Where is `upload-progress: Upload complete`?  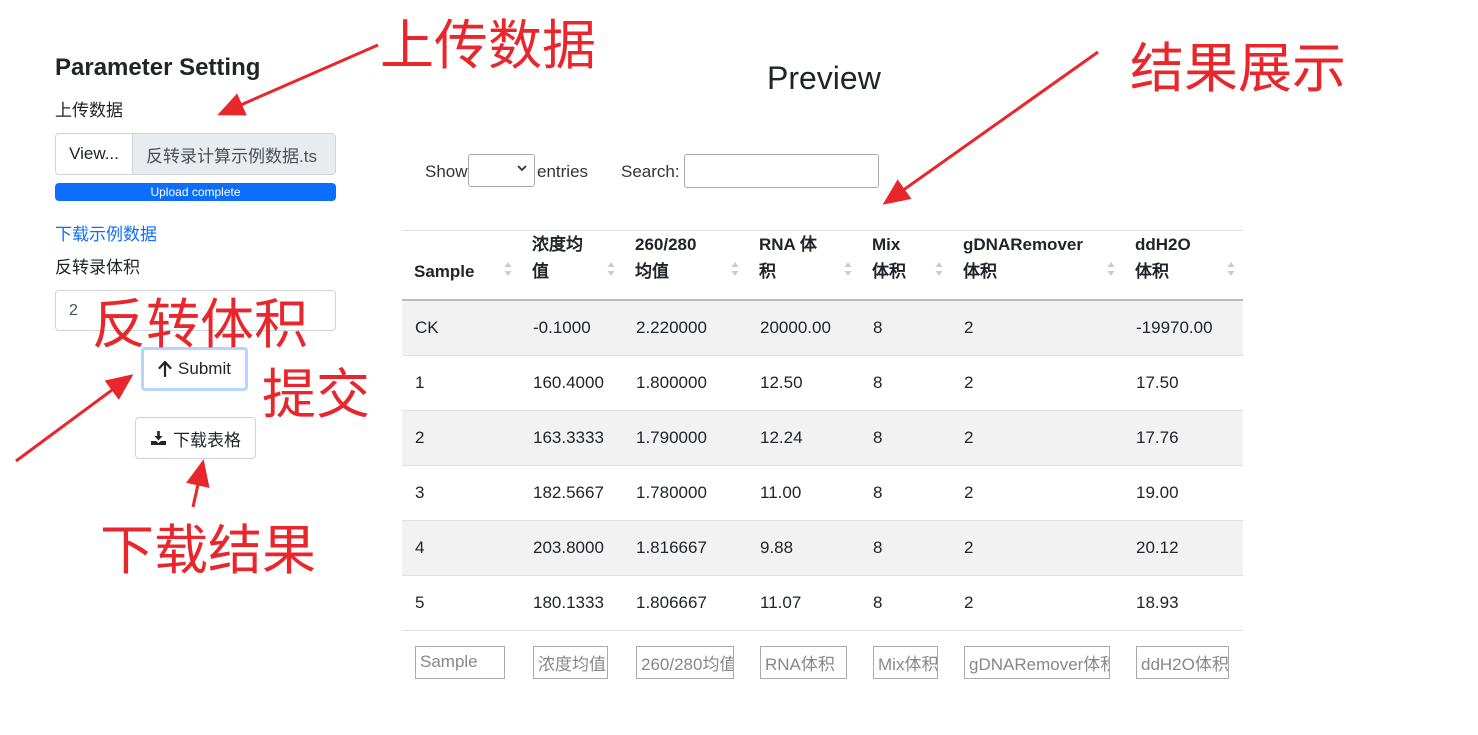 upload-progress: Upload complete is located at coordinates (195, 192).